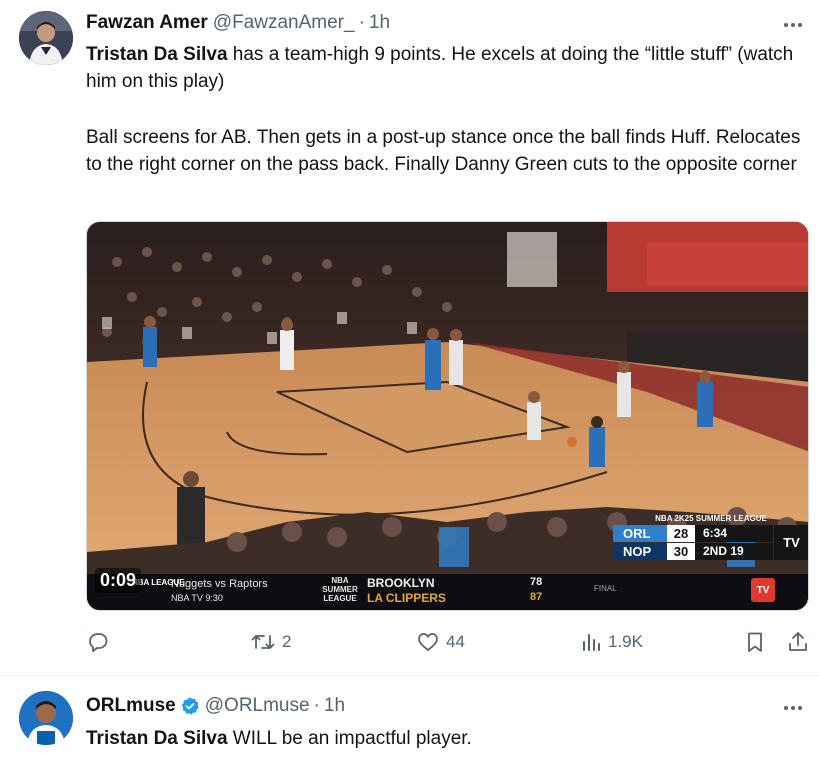 This screenshot has width=819, height=758. I want to click on live-row-team1: ORL 28 6:34, so click(693, 533).